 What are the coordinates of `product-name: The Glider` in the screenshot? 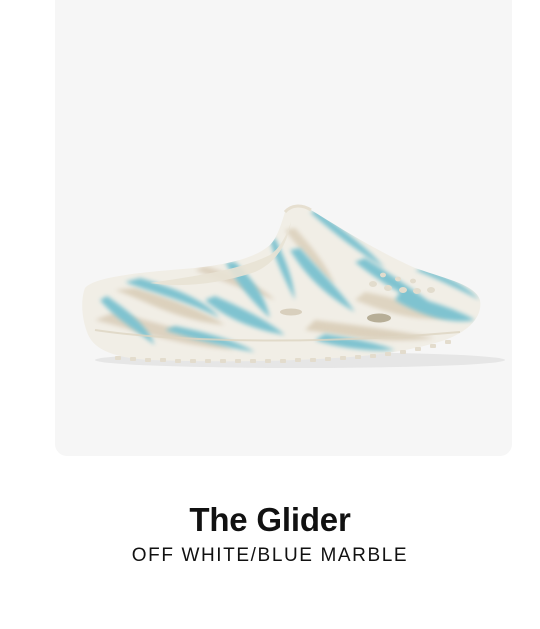 It's located at (270, 520).